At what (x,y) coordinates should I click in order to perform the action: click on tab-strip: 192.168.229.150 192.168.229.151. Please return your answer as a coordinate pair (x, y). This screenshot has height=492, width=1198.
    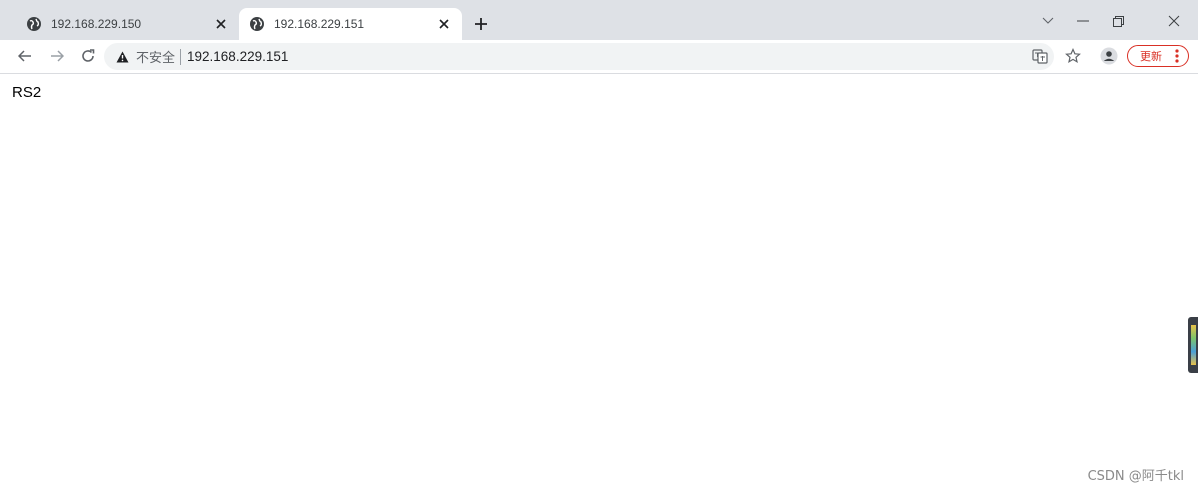
    Looking at the image, I should click on (599, 20).